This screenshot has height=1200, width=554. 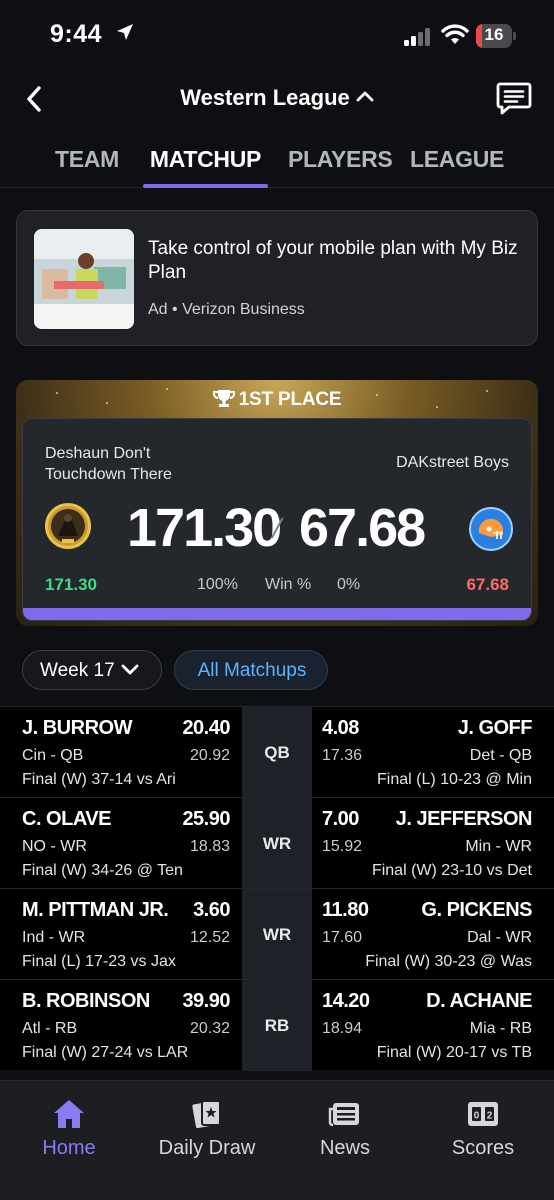 I want to click on right-team-name: DAKstreet Boys, so click(x=452, y=462).